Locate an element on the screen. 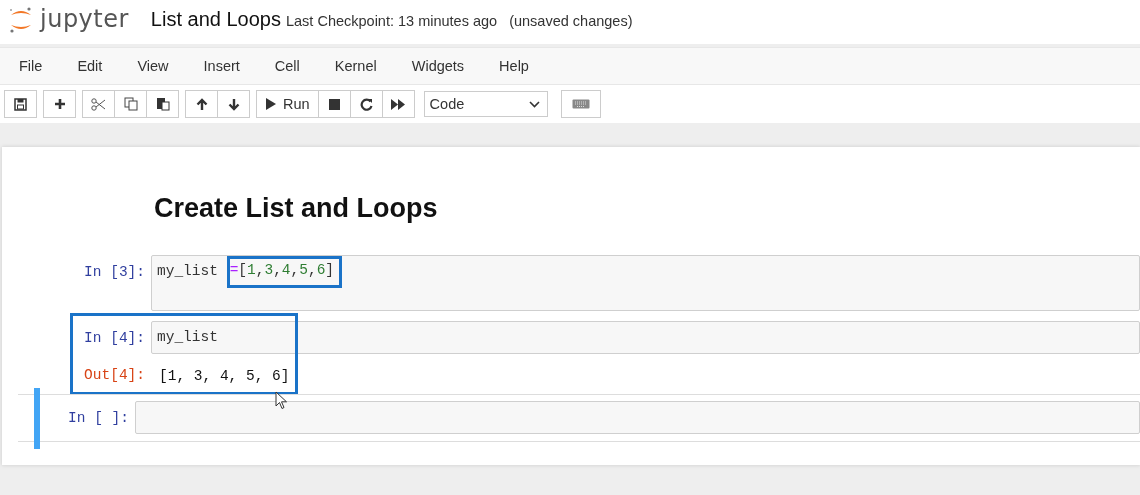 The image size is (1140, 495). input-prompt: In [3]: is located at coordinates (114, 271).